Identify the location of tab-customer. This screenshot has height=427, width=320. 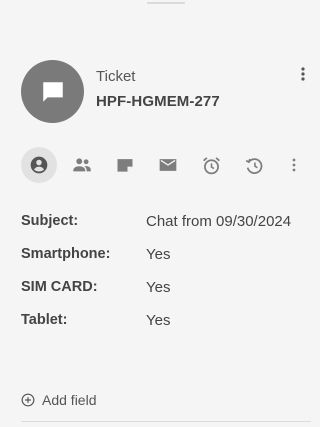
(39, 165).